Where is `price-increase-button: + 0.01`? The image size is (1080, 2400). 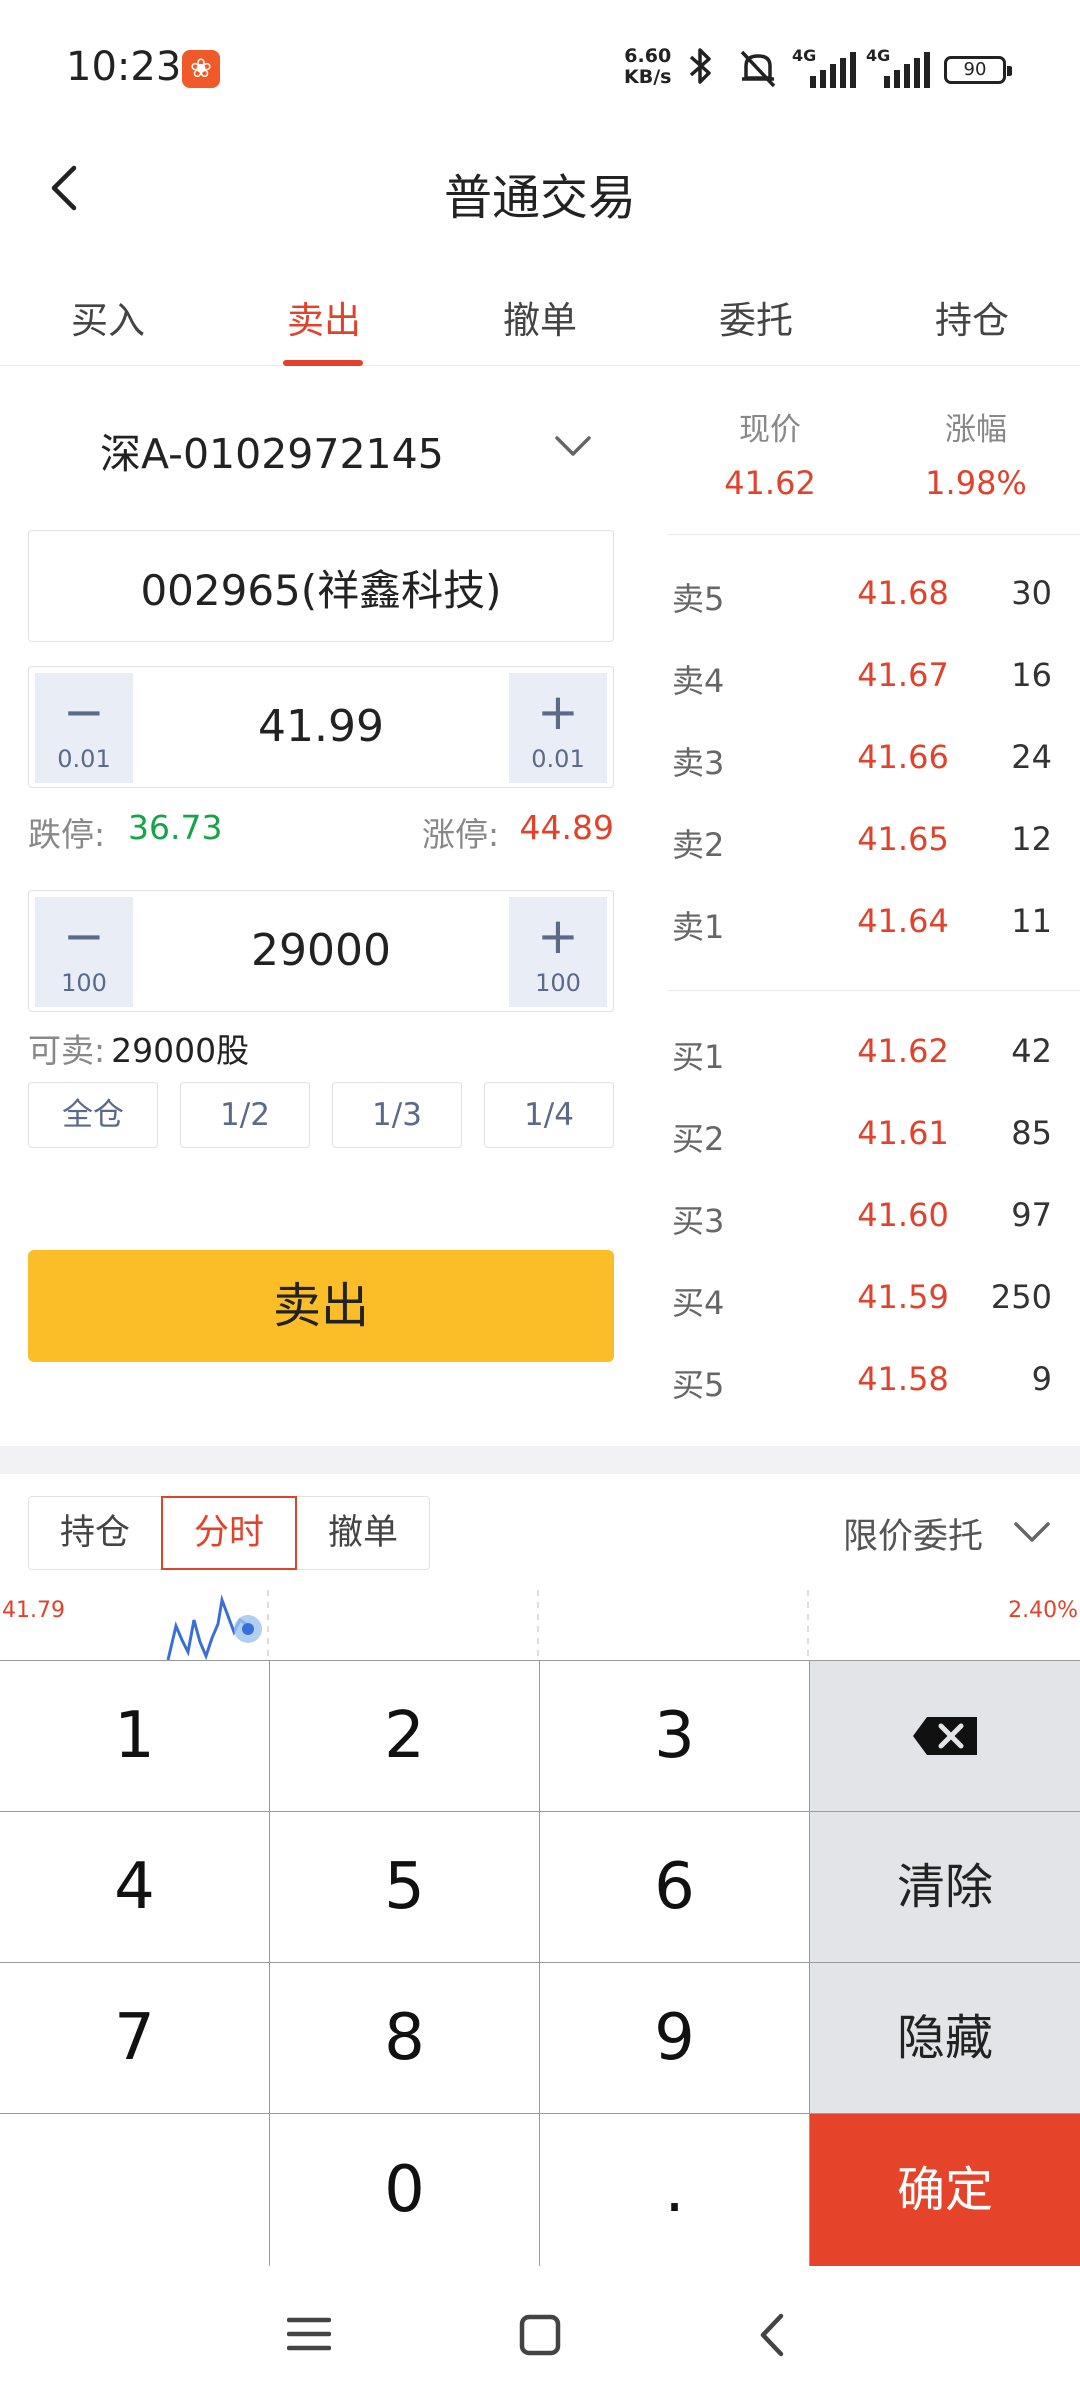
price-increase-button: + 0.01 is located at coordinates (558, 728).